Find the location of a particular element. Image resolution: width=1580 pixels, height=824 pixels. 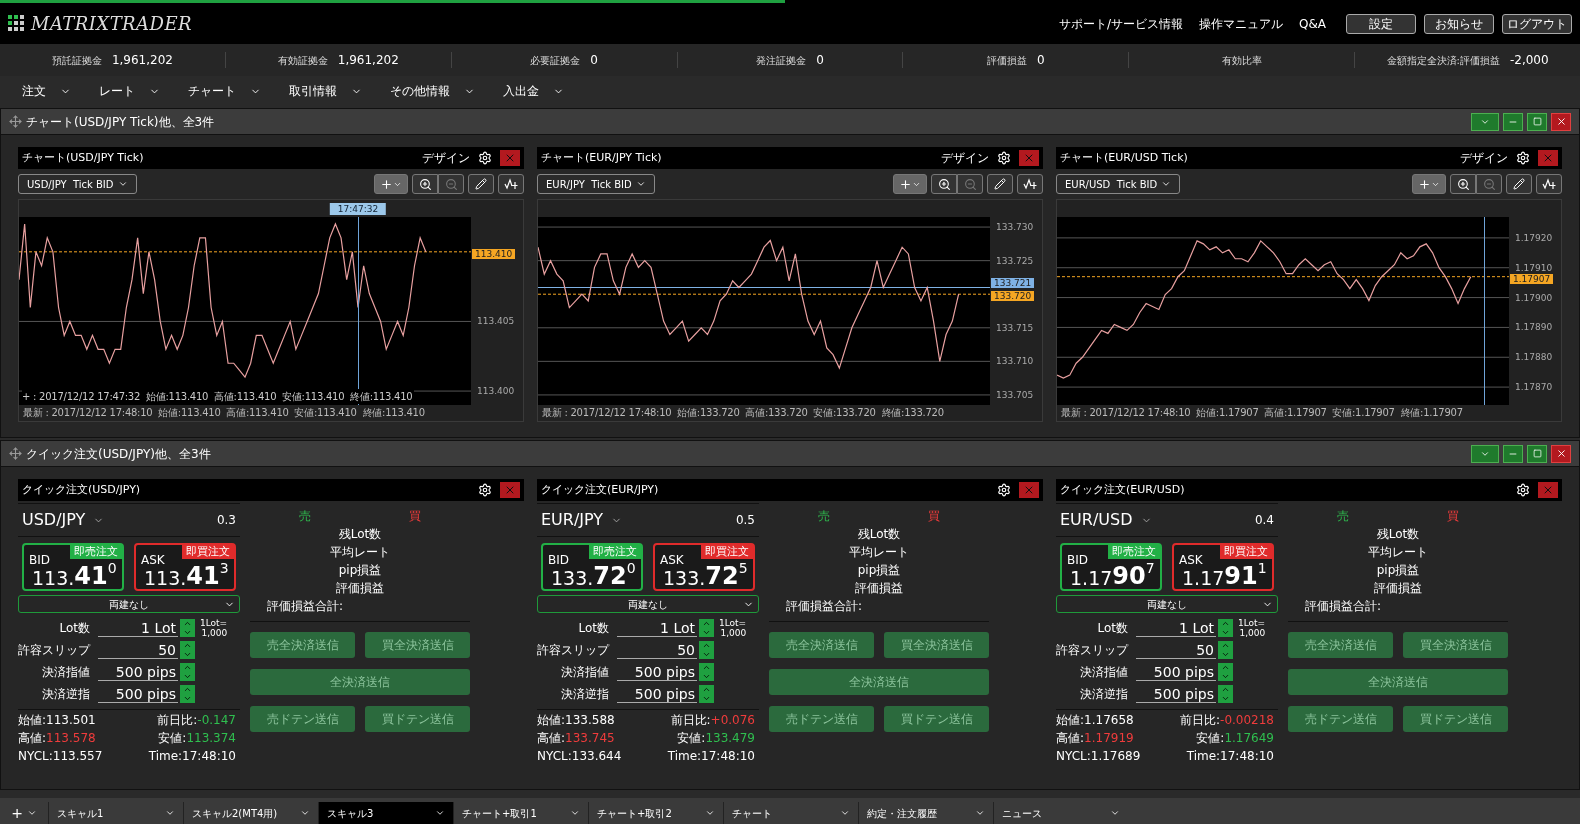

tab: スキャル3 is located at coordinates (385, 813).